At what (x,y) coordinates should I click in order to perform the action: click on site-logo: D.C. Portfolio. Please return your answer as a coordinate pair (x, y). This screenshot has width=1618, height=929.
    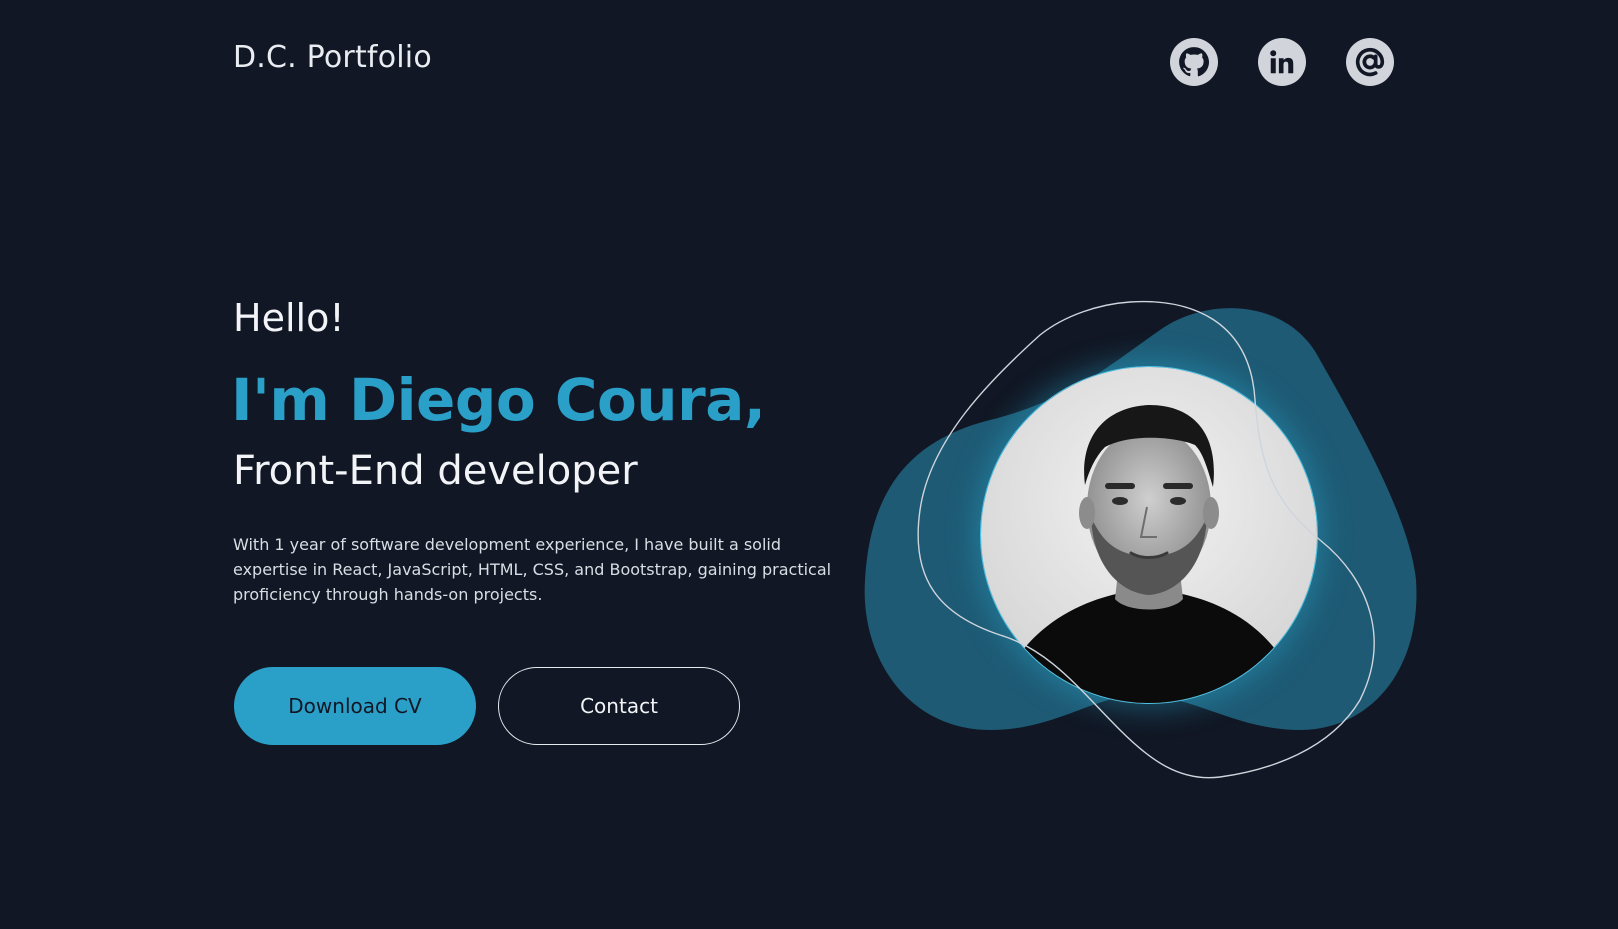
    Looking at the image, I should click on (332, 57).